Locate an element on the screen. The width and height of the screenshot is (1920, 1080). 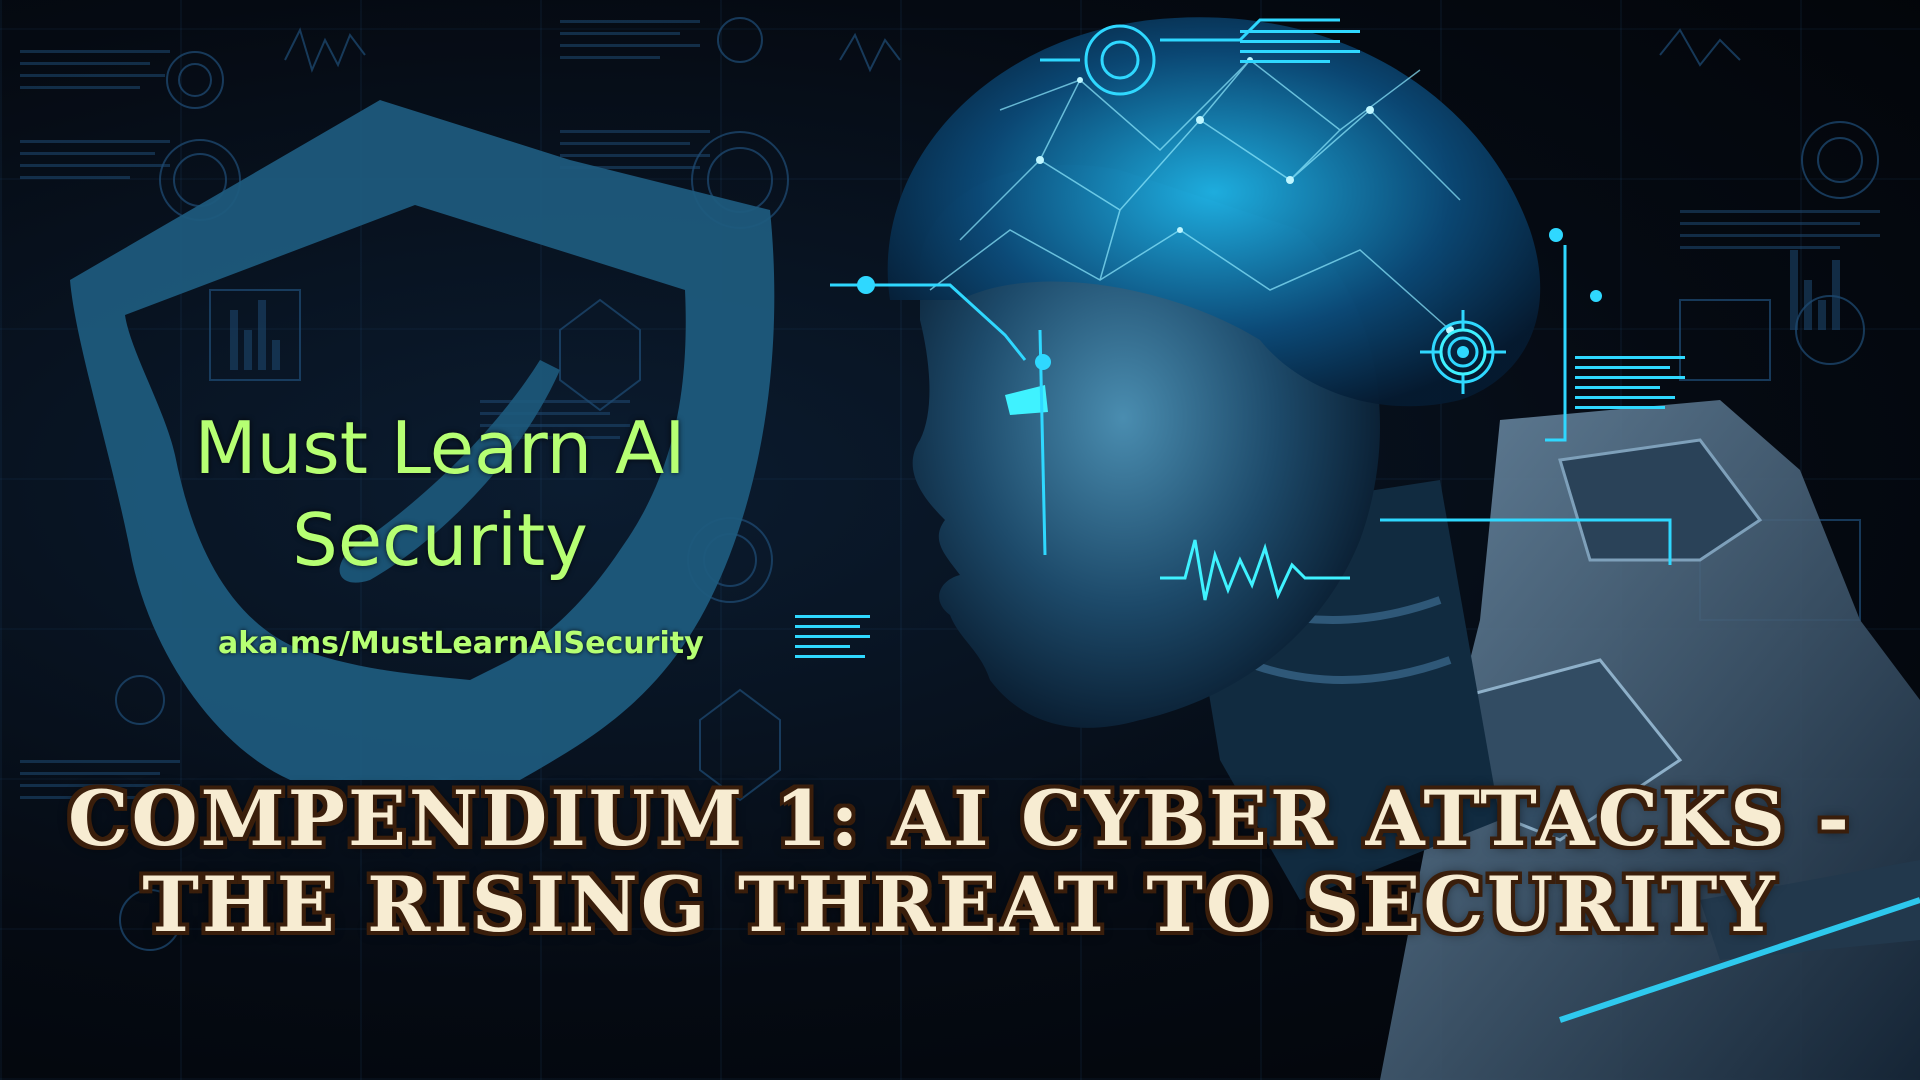
brand-title: Must Learn AI Security is located at coordinates (440, 494).